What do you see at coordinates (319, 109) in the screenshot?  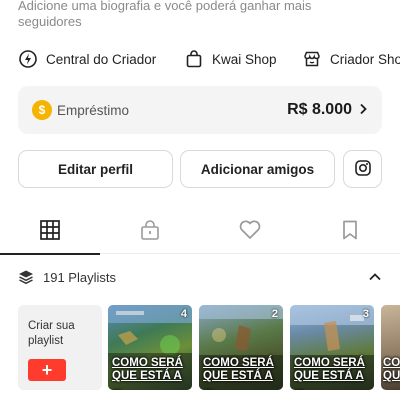 I see `loan-value: R$ 8.000` at bounding box center [319, 109].